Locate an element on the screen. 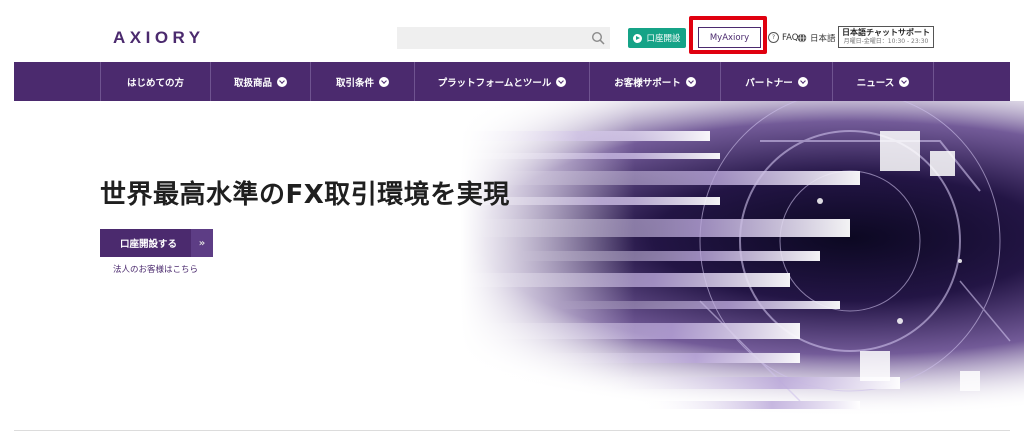 This screenshot has height=439, width=1024. open-account-cta-button: 口座開設する » is located at coordinates (156, 243).